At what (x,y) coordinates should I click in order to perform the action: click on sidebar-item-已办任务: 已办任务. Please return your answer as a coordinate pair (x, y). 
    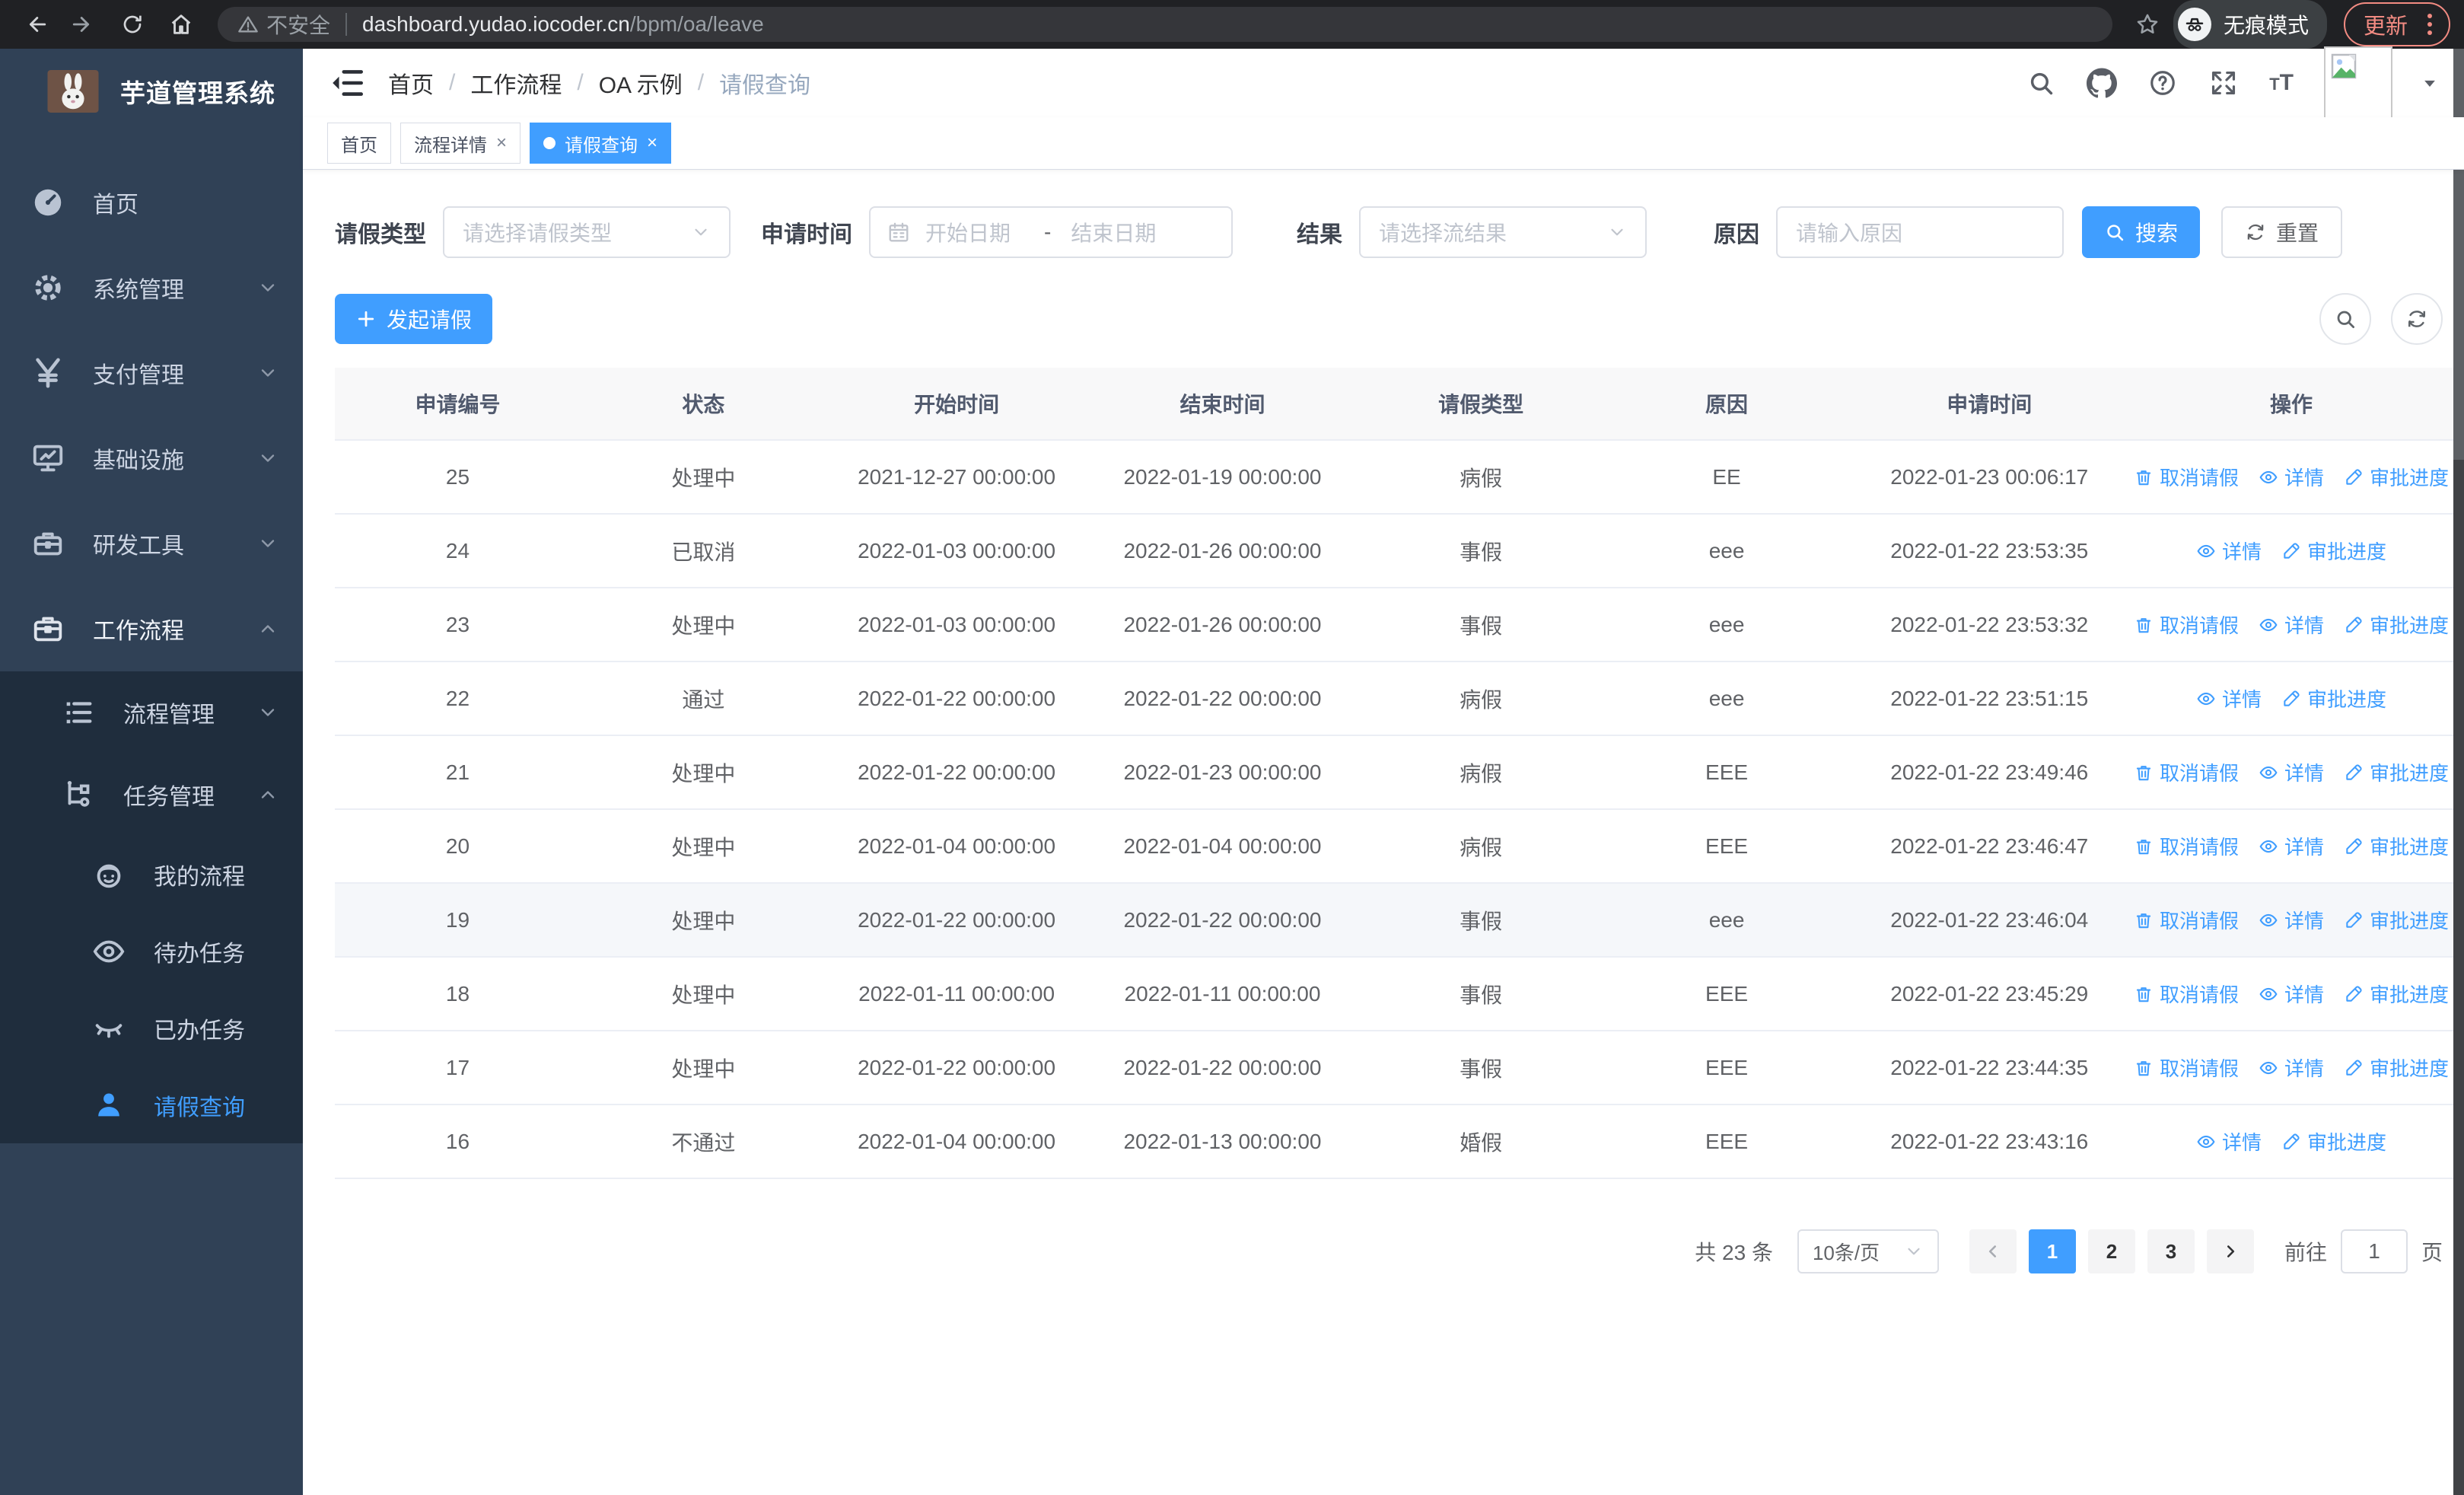
    Looking at the image, I should click on (151, 1028).